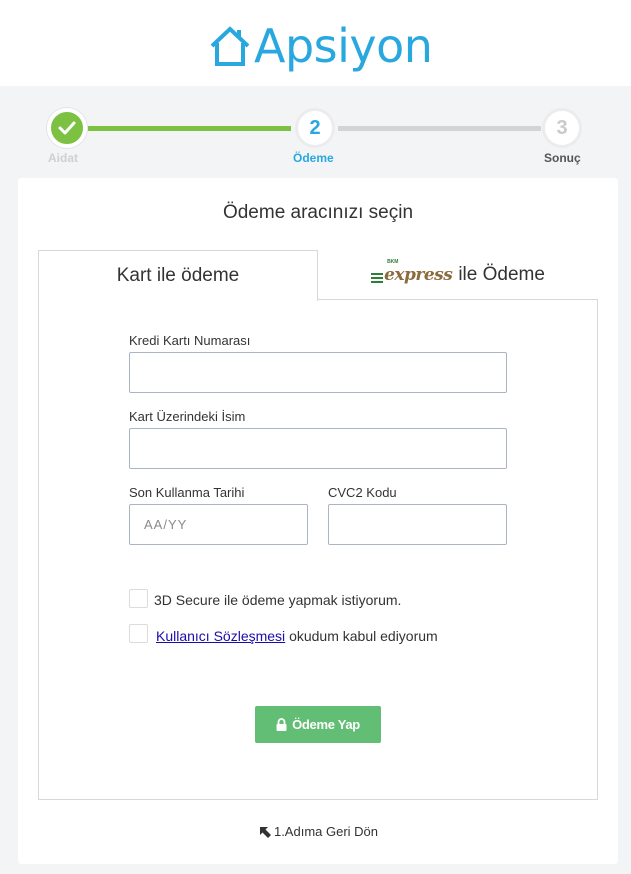  I want to click on agreement-suffix: okudum kabul ediyorum, so click(363, 636).